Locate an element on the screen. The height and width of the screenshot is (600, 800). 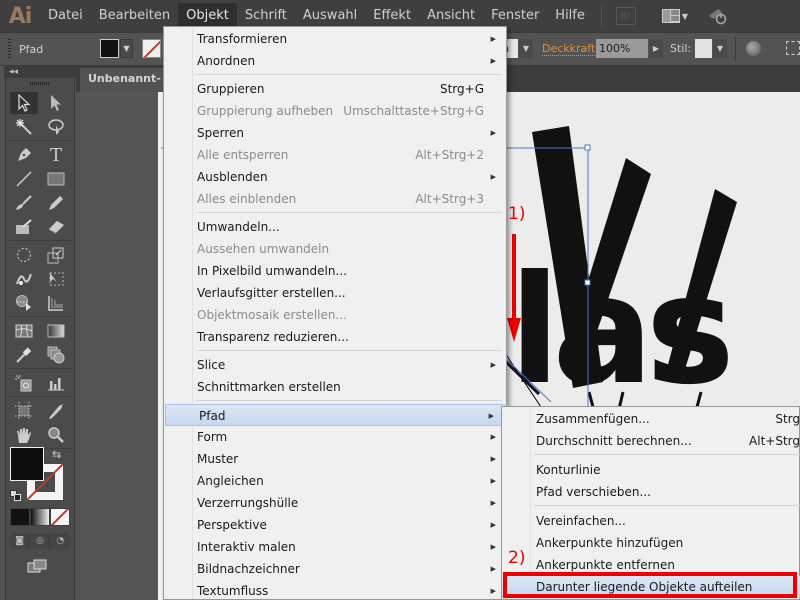
bridge-icon: Br is located at coordinates (625, 16).